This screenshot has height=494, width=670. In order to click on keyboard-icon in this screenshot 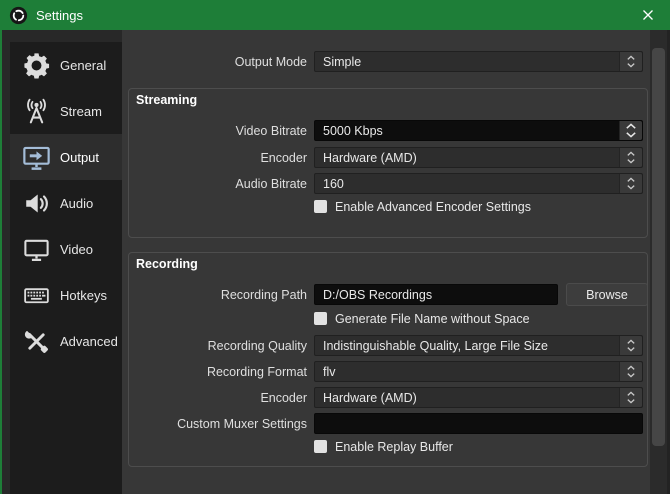, I will do `click(36, 295)`.